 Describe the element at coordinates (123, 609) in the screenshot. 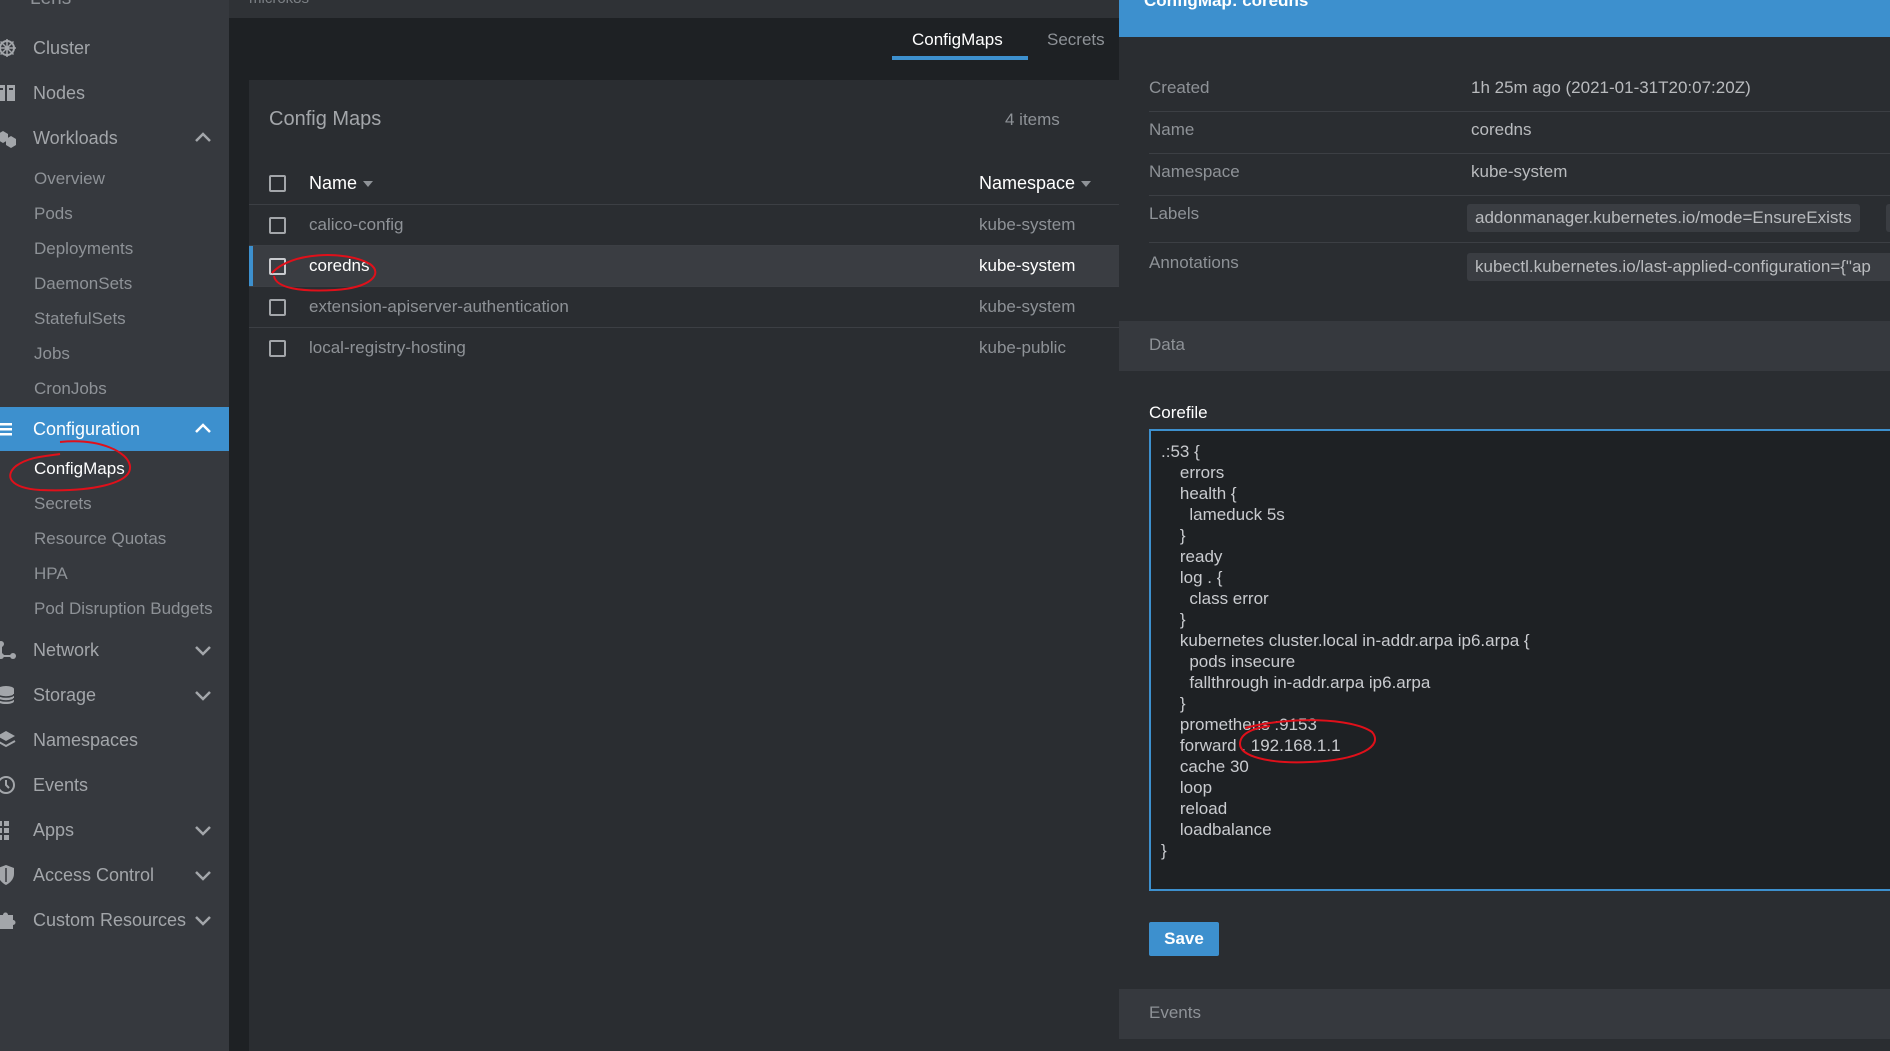

I see `sidebar-sub-pod-disruption-budgets: Pod Disruption Budgets` at that location.